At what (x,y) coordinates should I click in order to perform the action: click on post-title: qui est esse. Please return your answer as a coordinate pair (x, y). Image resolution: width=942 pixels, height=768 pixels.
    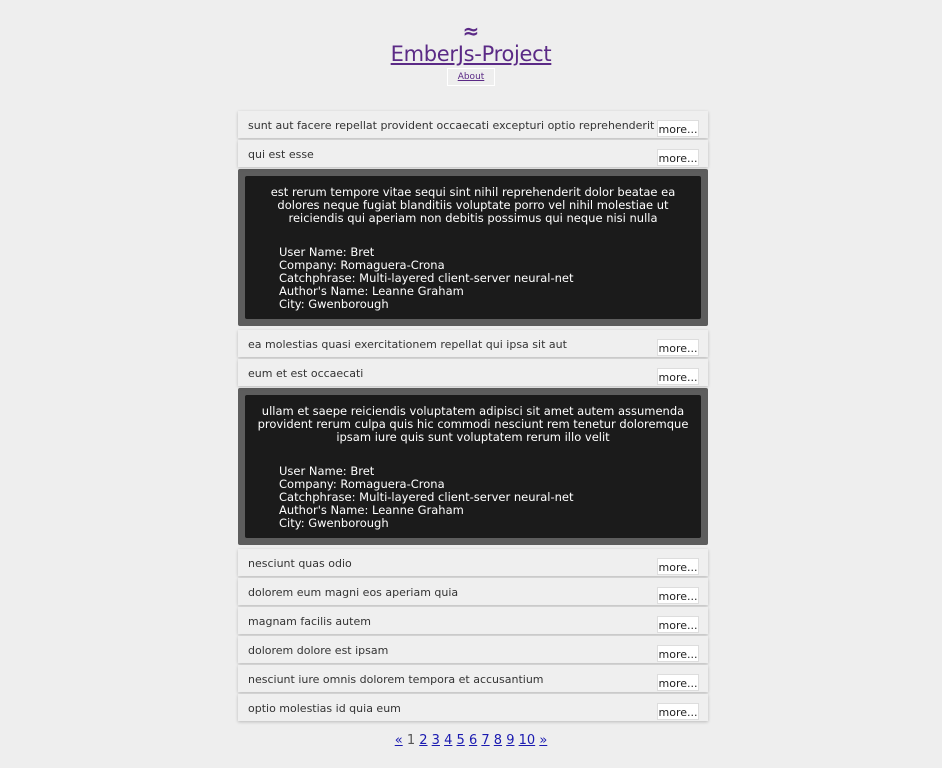
    Looking at the image, I should click on (281, 154).